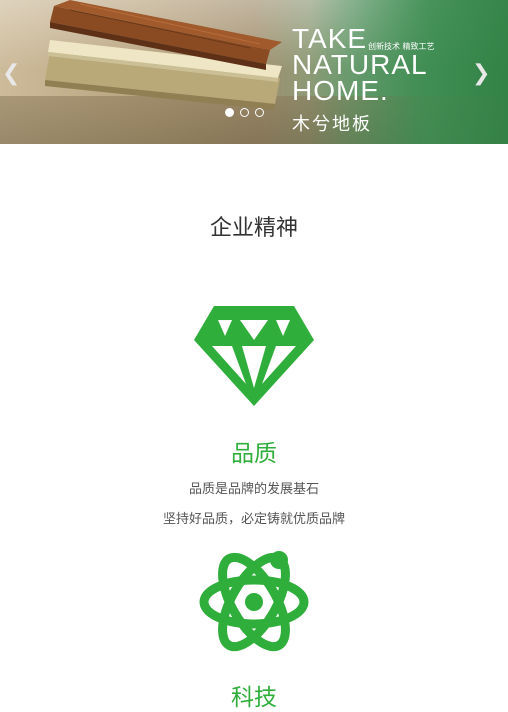  What do you see at coordinates (332, 124) in the screenshot?
I see `brand-name: 木兮地板` at bounding box center [332, 124].